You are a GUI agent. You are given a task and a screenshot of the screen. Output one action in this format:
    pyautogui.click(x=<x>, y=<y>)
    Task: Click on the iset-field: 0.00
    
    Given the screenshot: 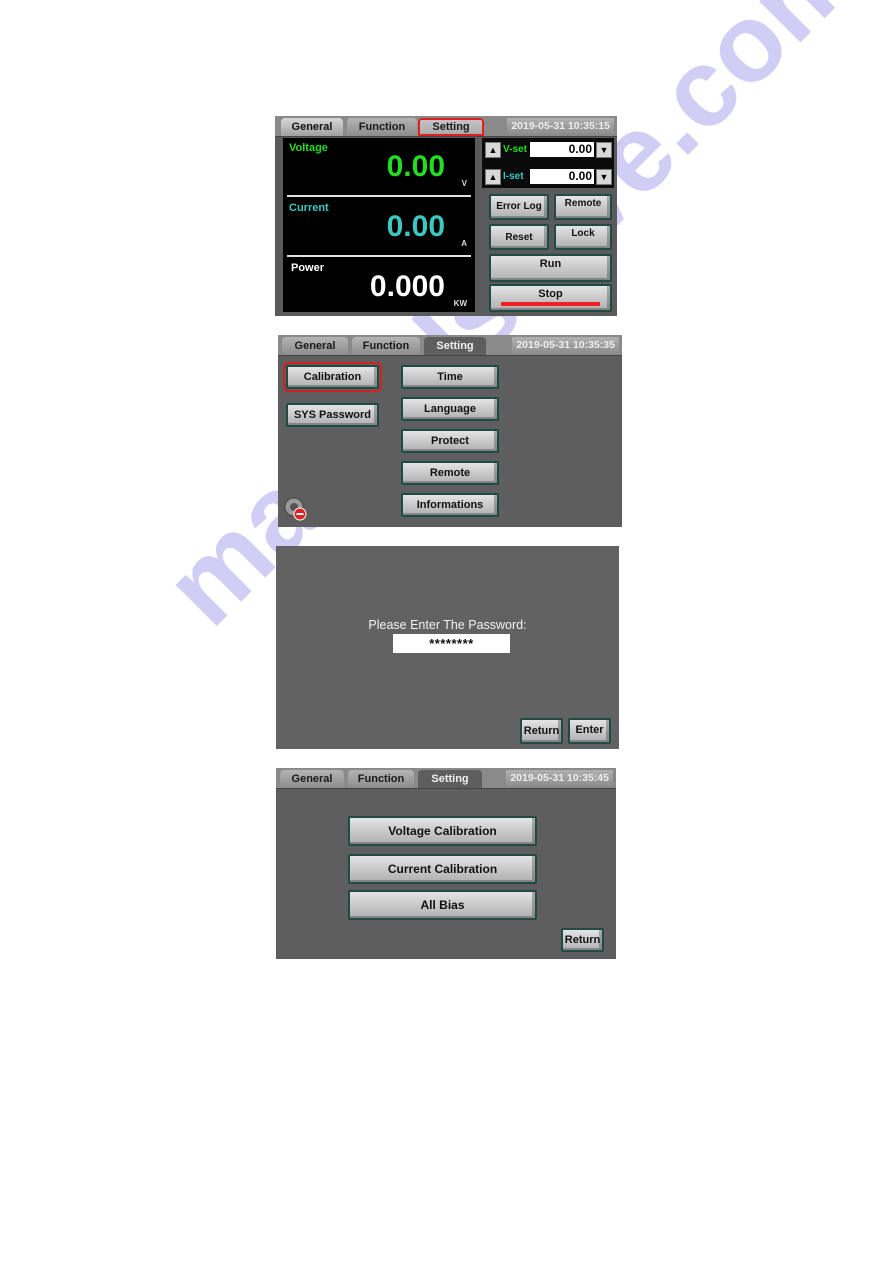 What is the action you would take?
    pyautogui.click(x=562, y=176)
    